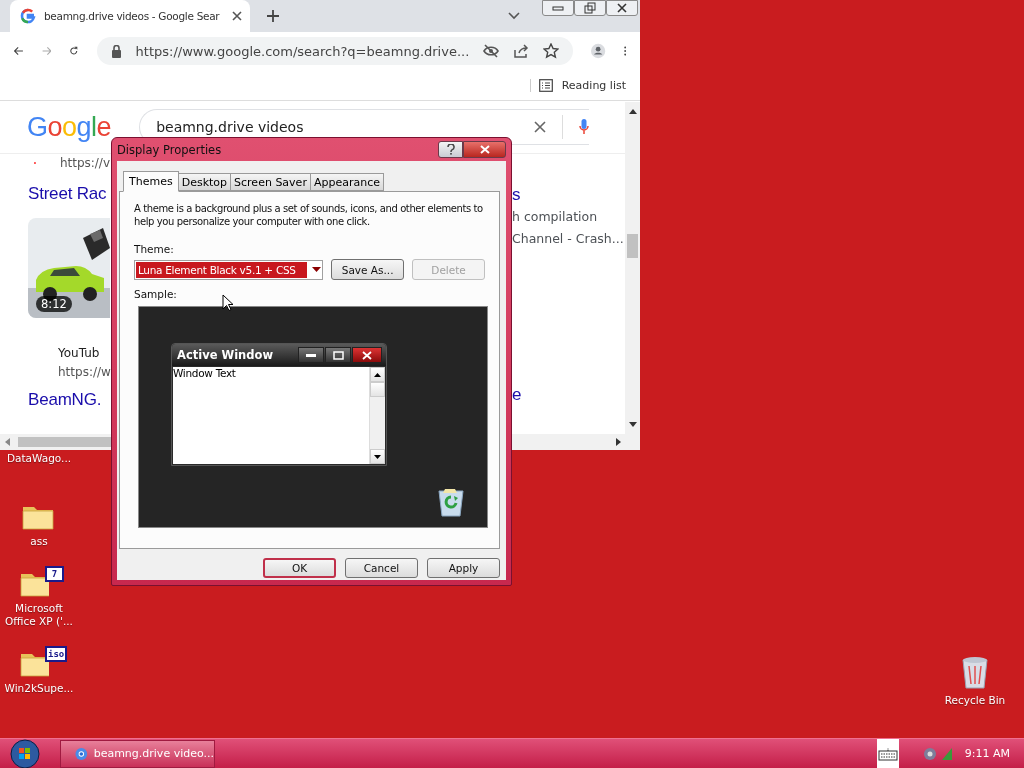  What do you see at coordinates (521, 51) in the screenshot?
I see `share-icon` at bounding box center [521, 51].